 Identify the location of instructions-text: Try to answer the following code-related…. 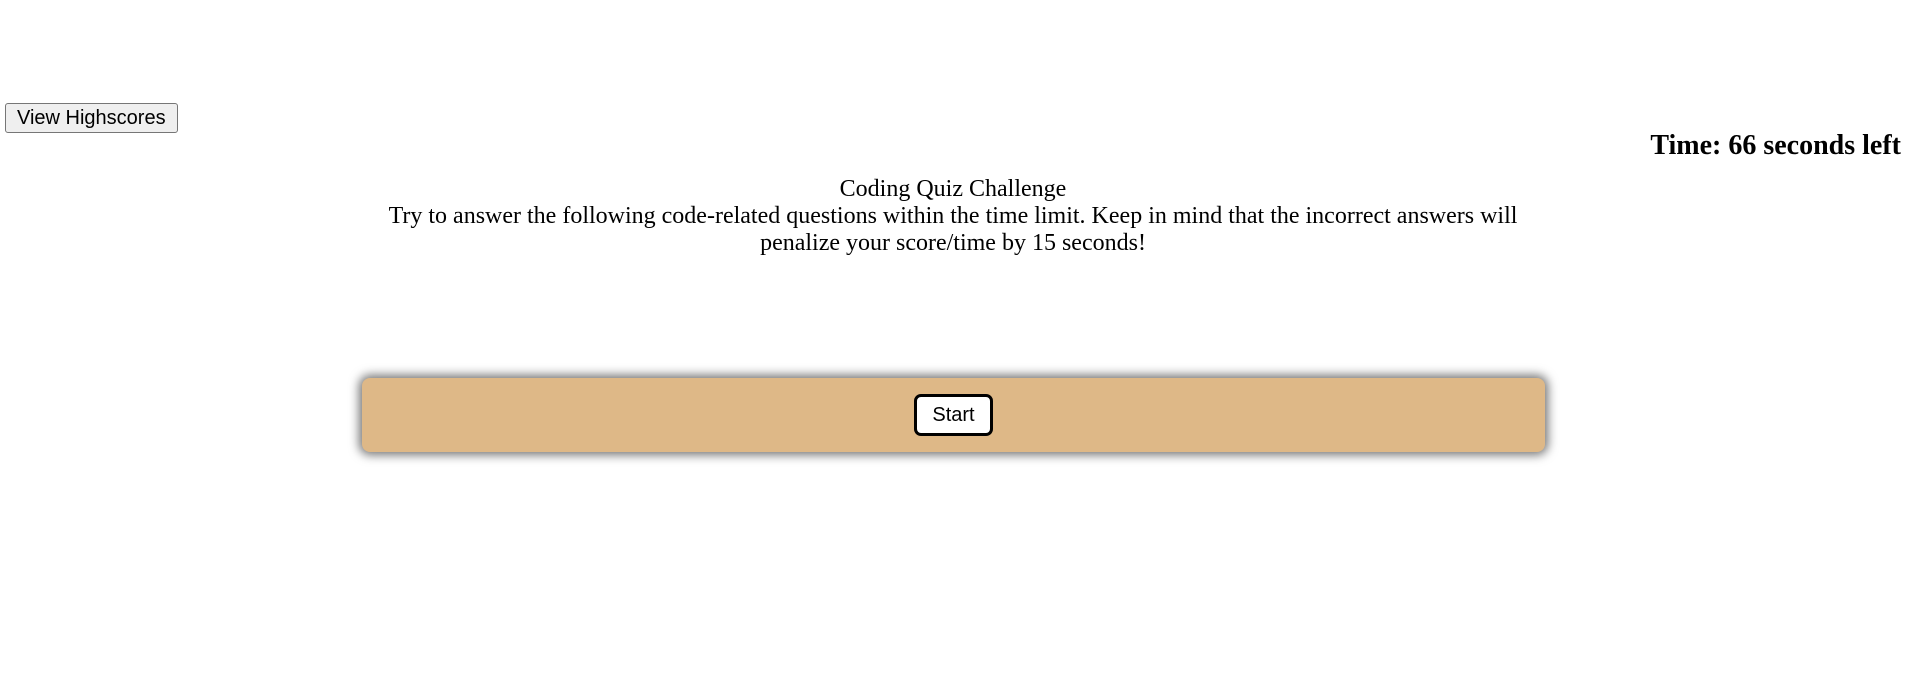
(953, 229).